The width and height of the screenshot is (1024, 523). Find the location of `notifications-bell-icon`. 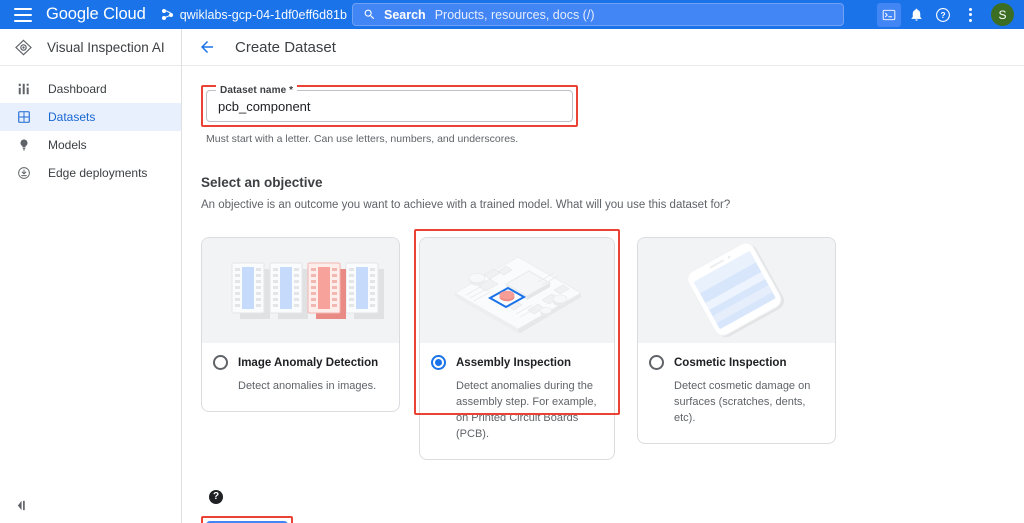

notifications-bell-icon is located at coordinates (916, 15).